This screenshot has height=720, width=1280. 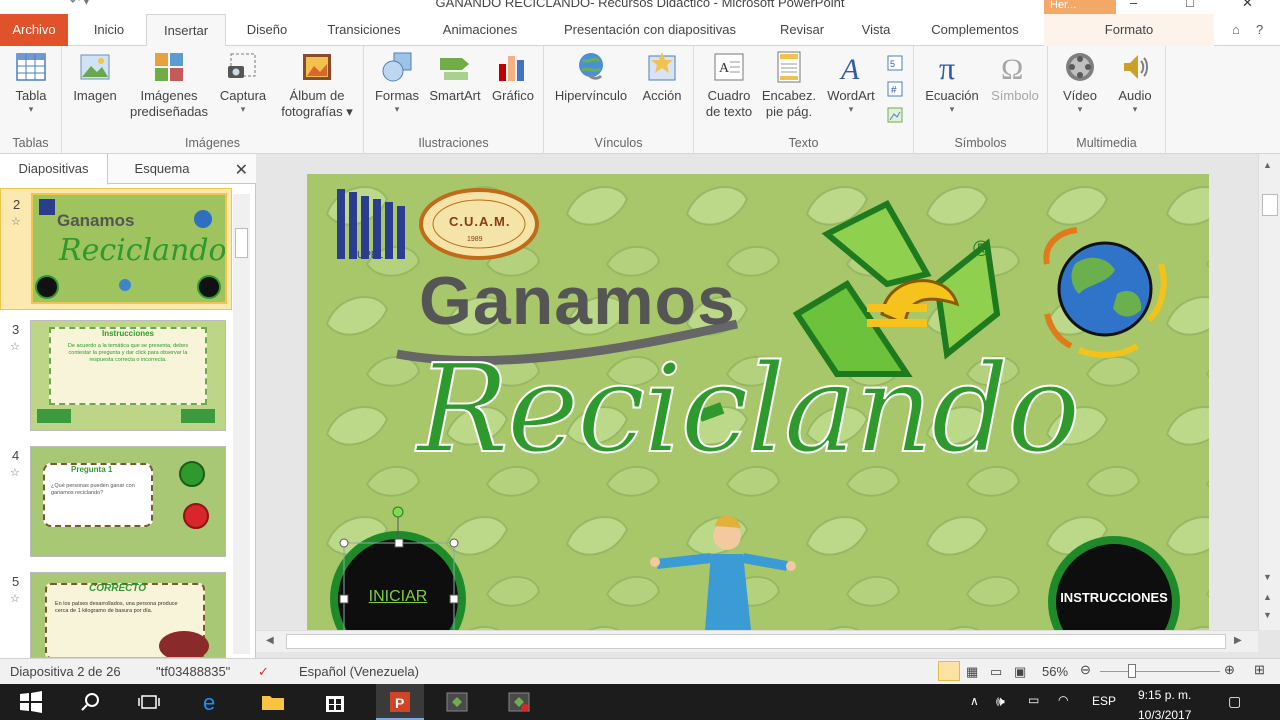 What do you see at coordinates (398, 597) in the screenshot?
I see `start-button: INICIAR` at bounding box center [398, 597].